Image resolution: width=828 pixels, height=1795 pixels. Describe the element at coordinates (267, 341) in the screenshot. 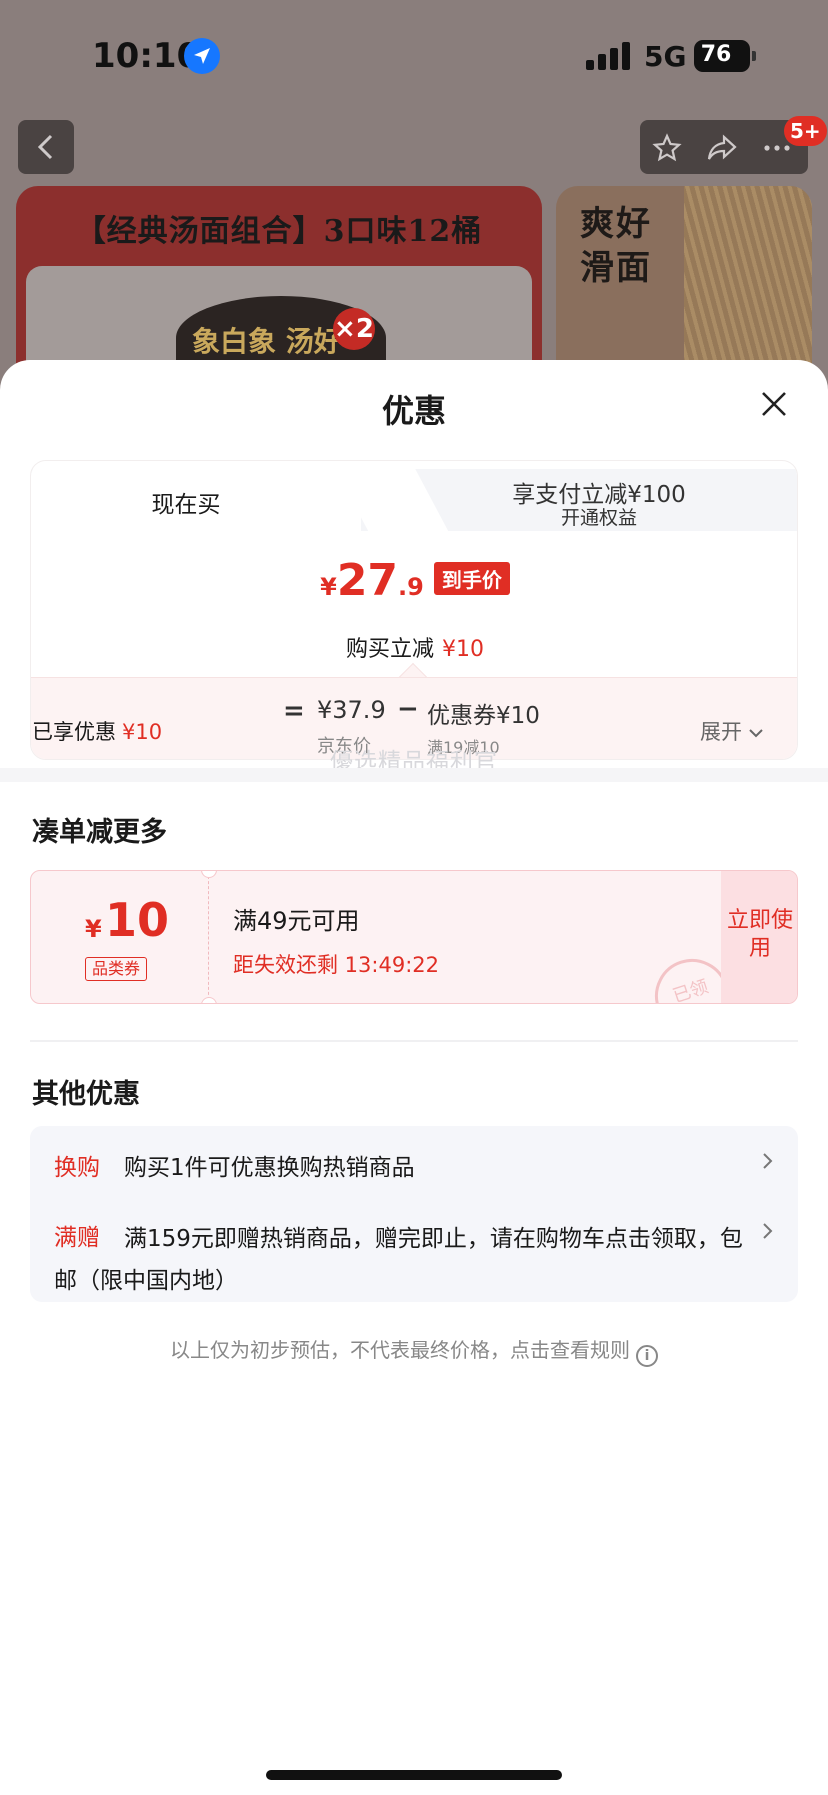

I see `cup-brand-text: 象白象 汤好` at that location.